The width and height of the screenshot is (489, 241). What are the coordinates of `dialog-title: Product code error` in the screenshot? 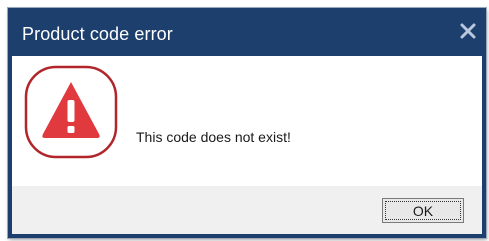 It's located at (97, 34).